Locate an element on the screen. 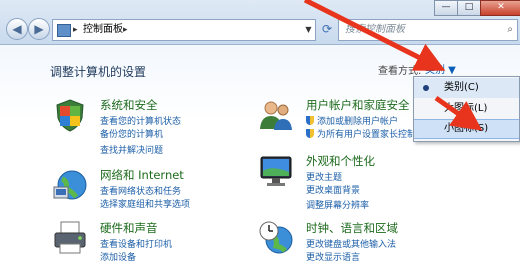  network-globe-icon is located at coordinates (70, 185).